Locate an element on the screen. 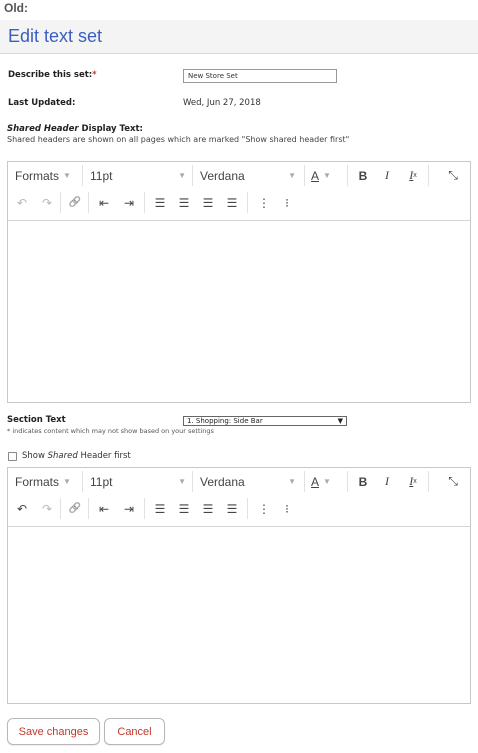 This screenshot has height=753, width=478. shared-header-title-italic: Shared Header is located at coordinates (43, 129).